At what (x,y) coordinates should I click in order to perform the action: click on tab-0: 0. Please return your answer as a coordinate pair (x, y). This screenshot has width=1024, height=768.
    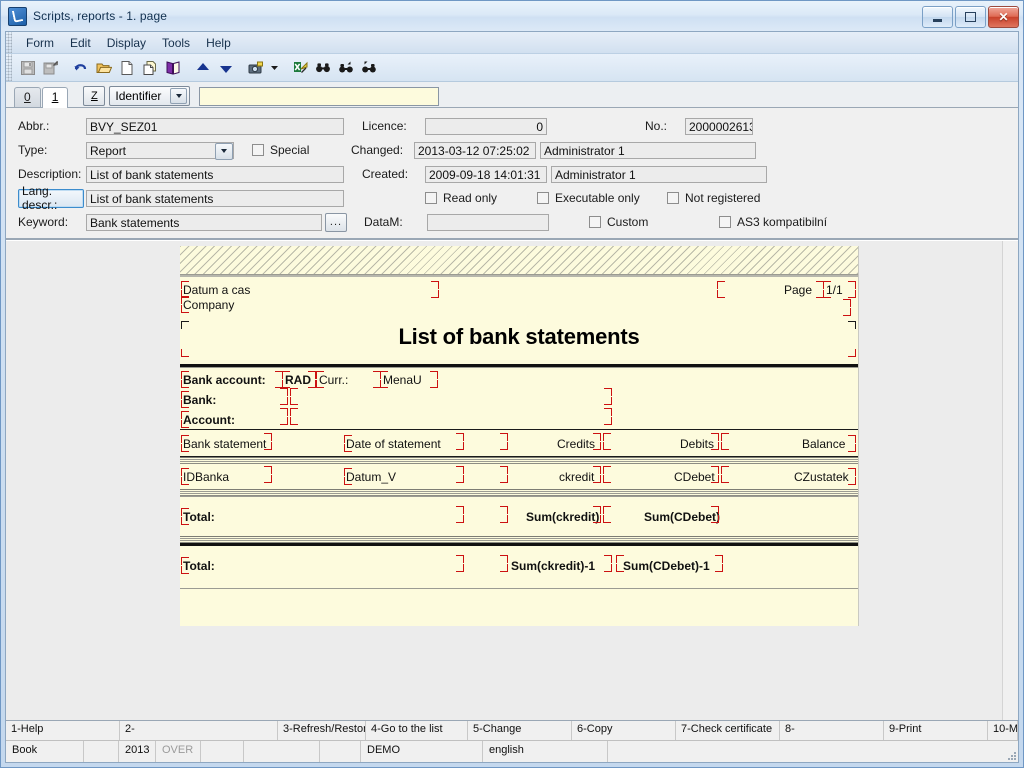
    Looking at the image, I should click on (27, 97).